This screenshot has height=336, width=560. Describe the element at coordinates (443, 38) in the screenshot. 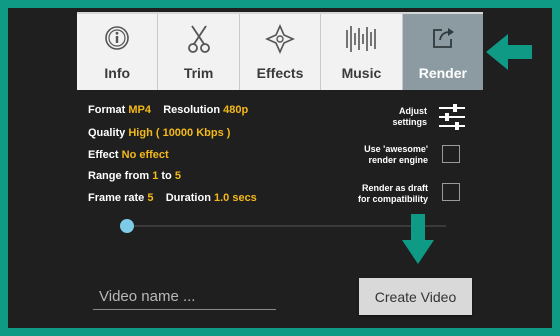

I see `export-icon` at that location.